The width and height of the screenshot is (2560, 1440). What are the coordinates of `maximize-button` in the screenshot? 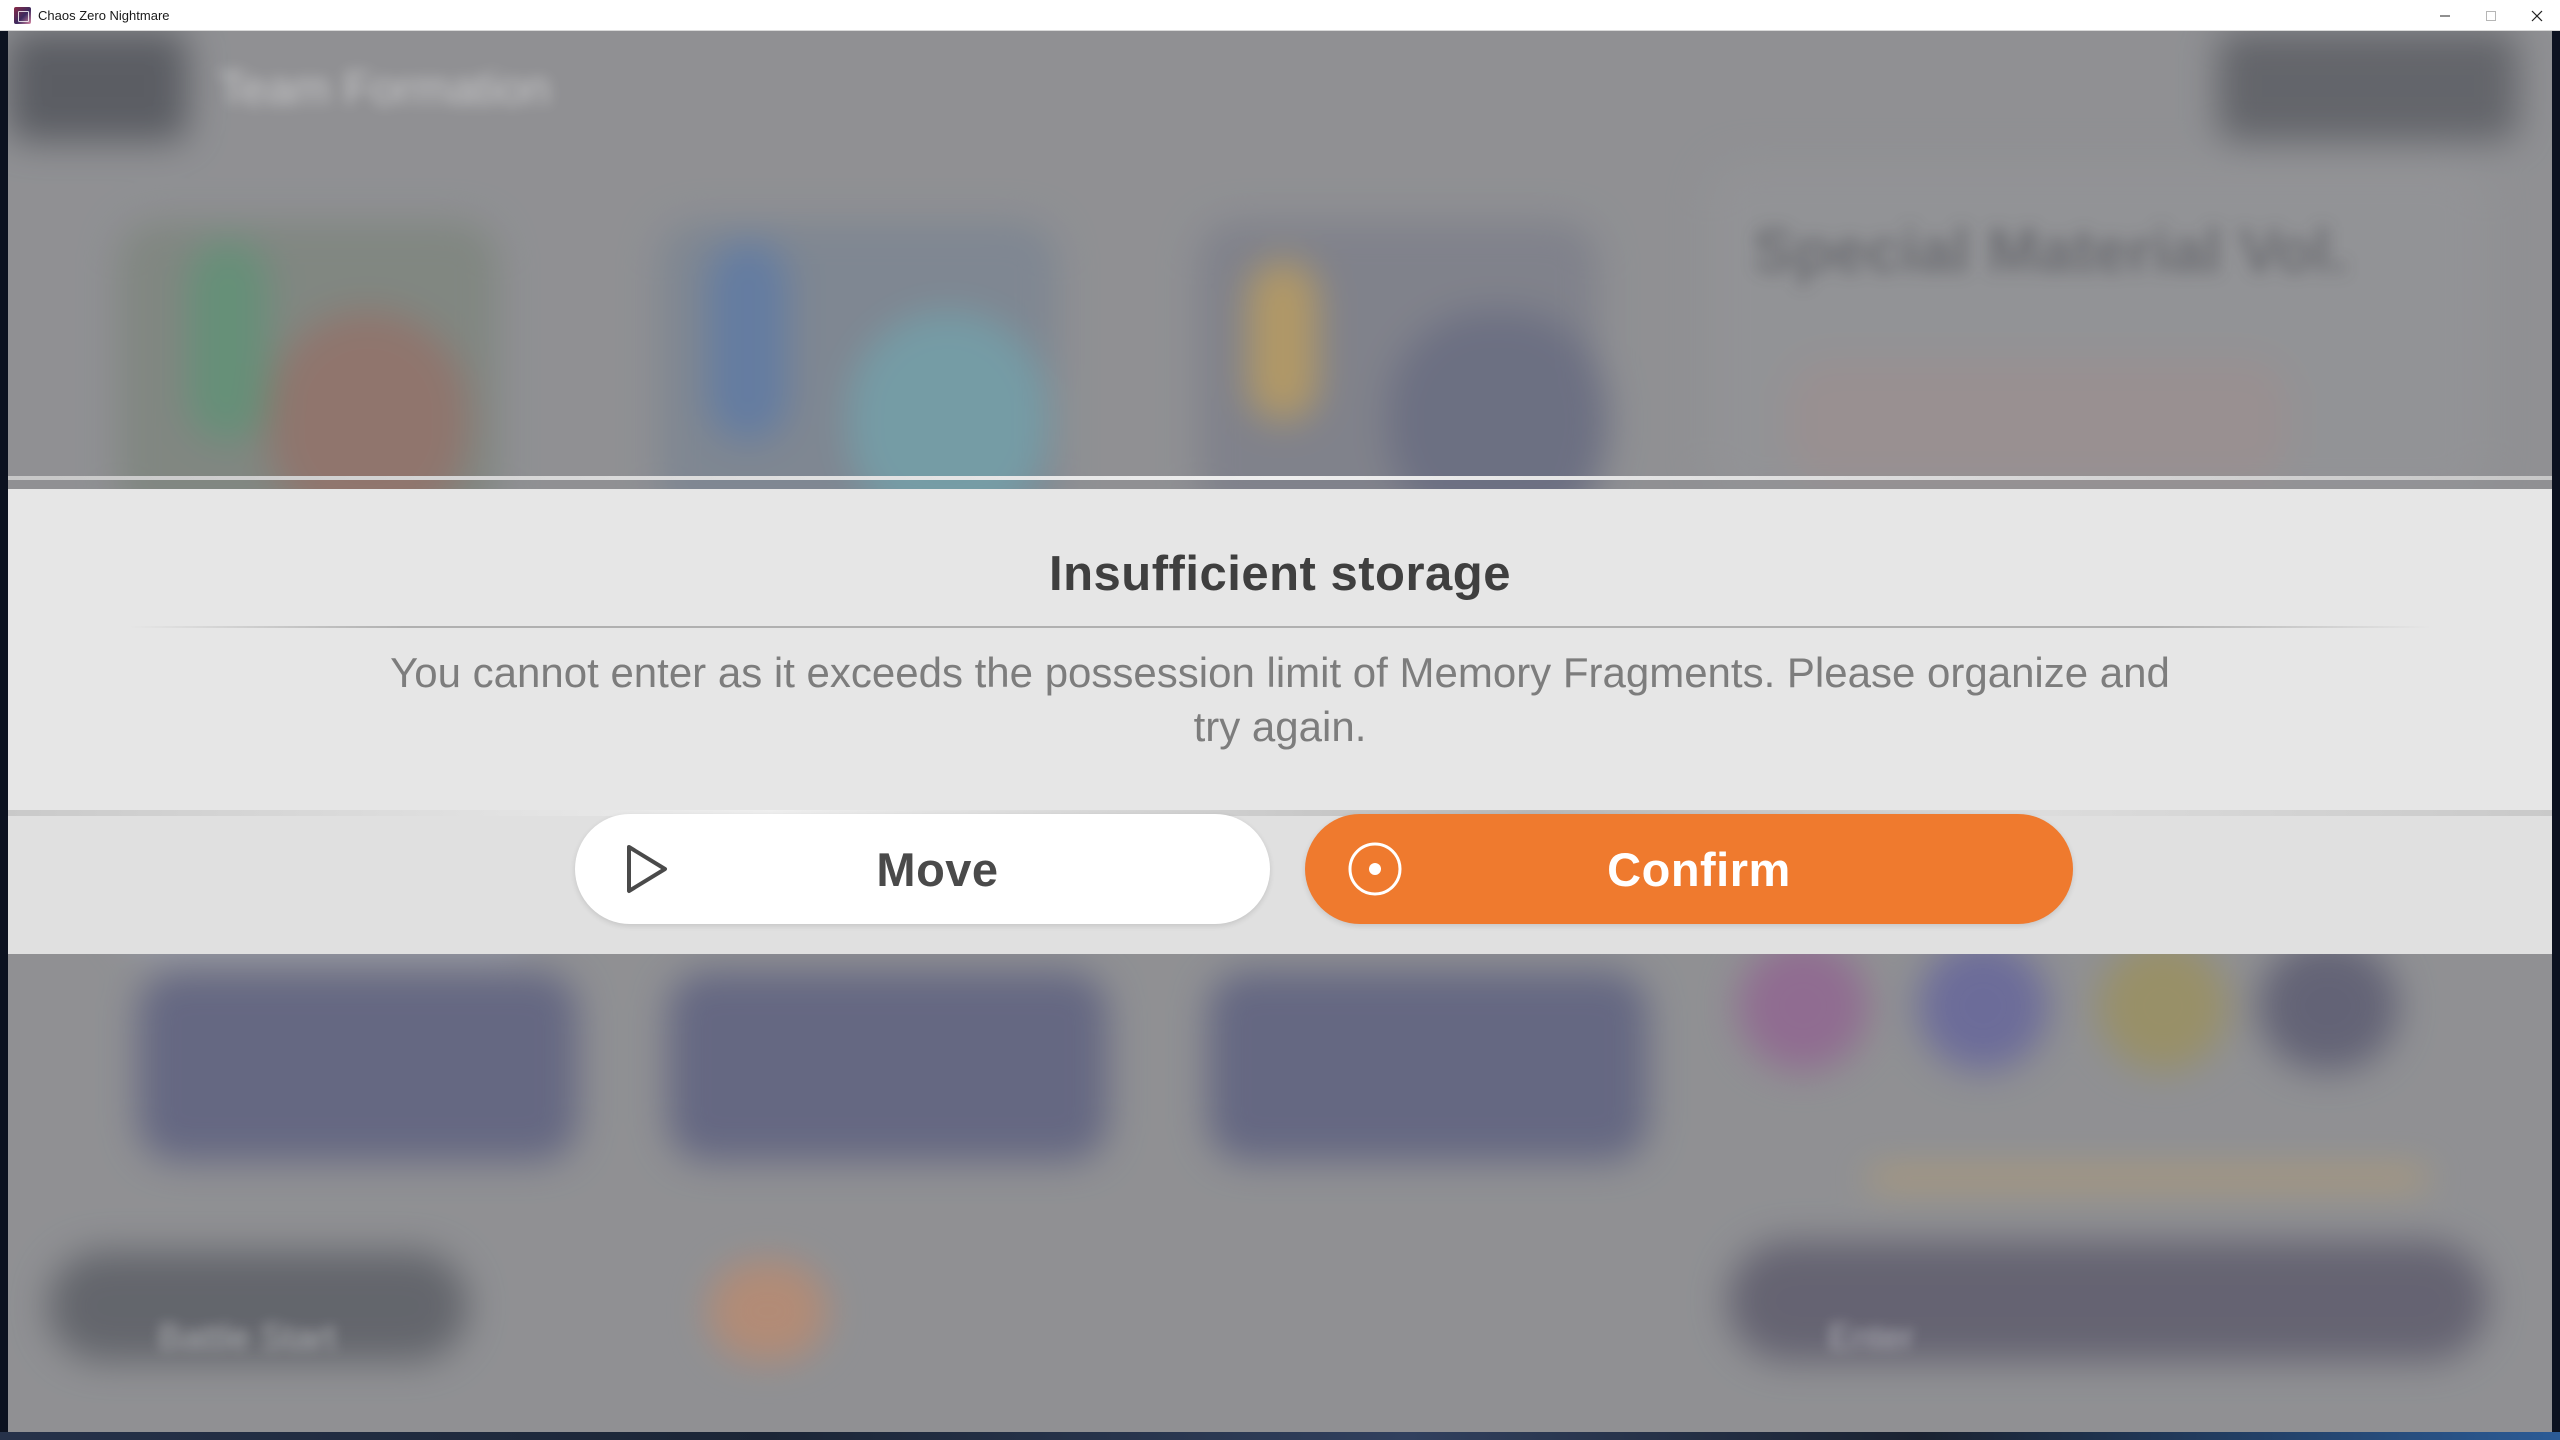 It's located at (2491, 15).